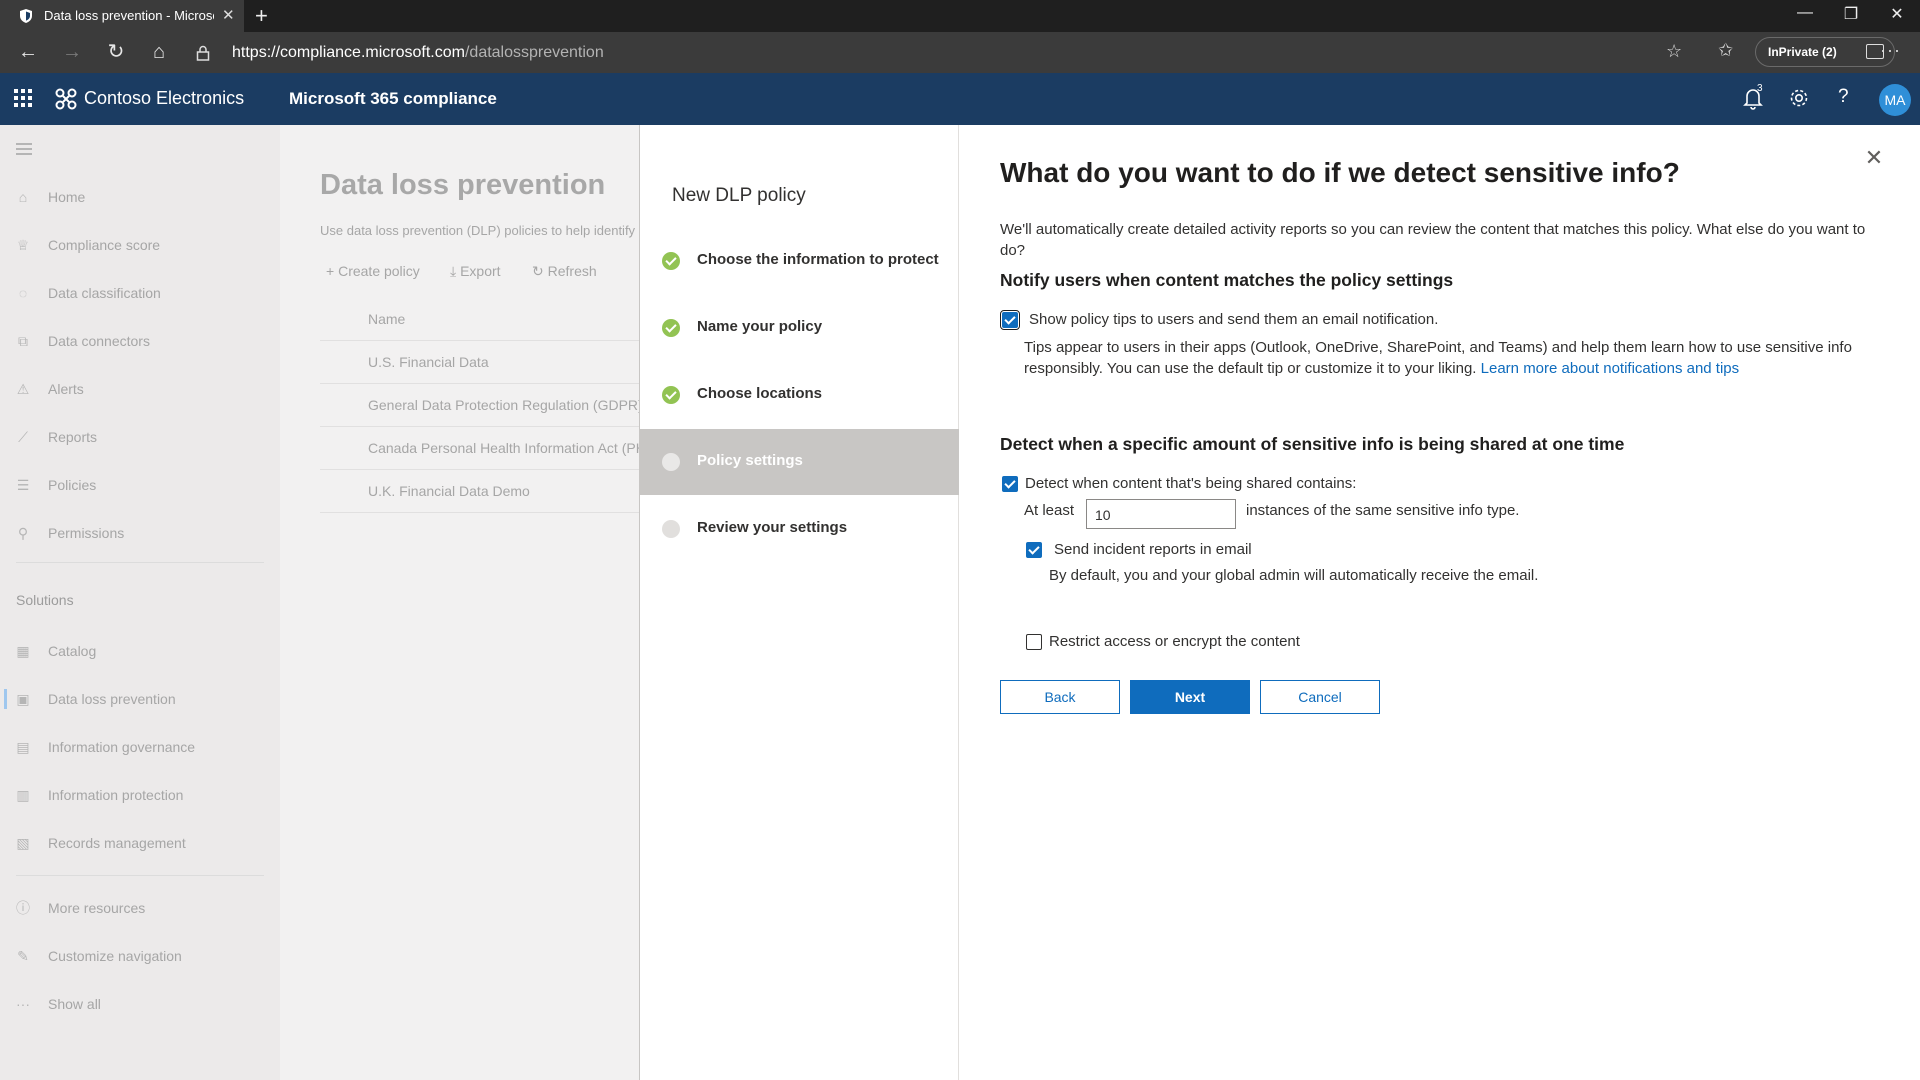 This screenshot has width=1920, height=1080. I want to click on show-policy-tips-checkbox, so click(1010, 320).